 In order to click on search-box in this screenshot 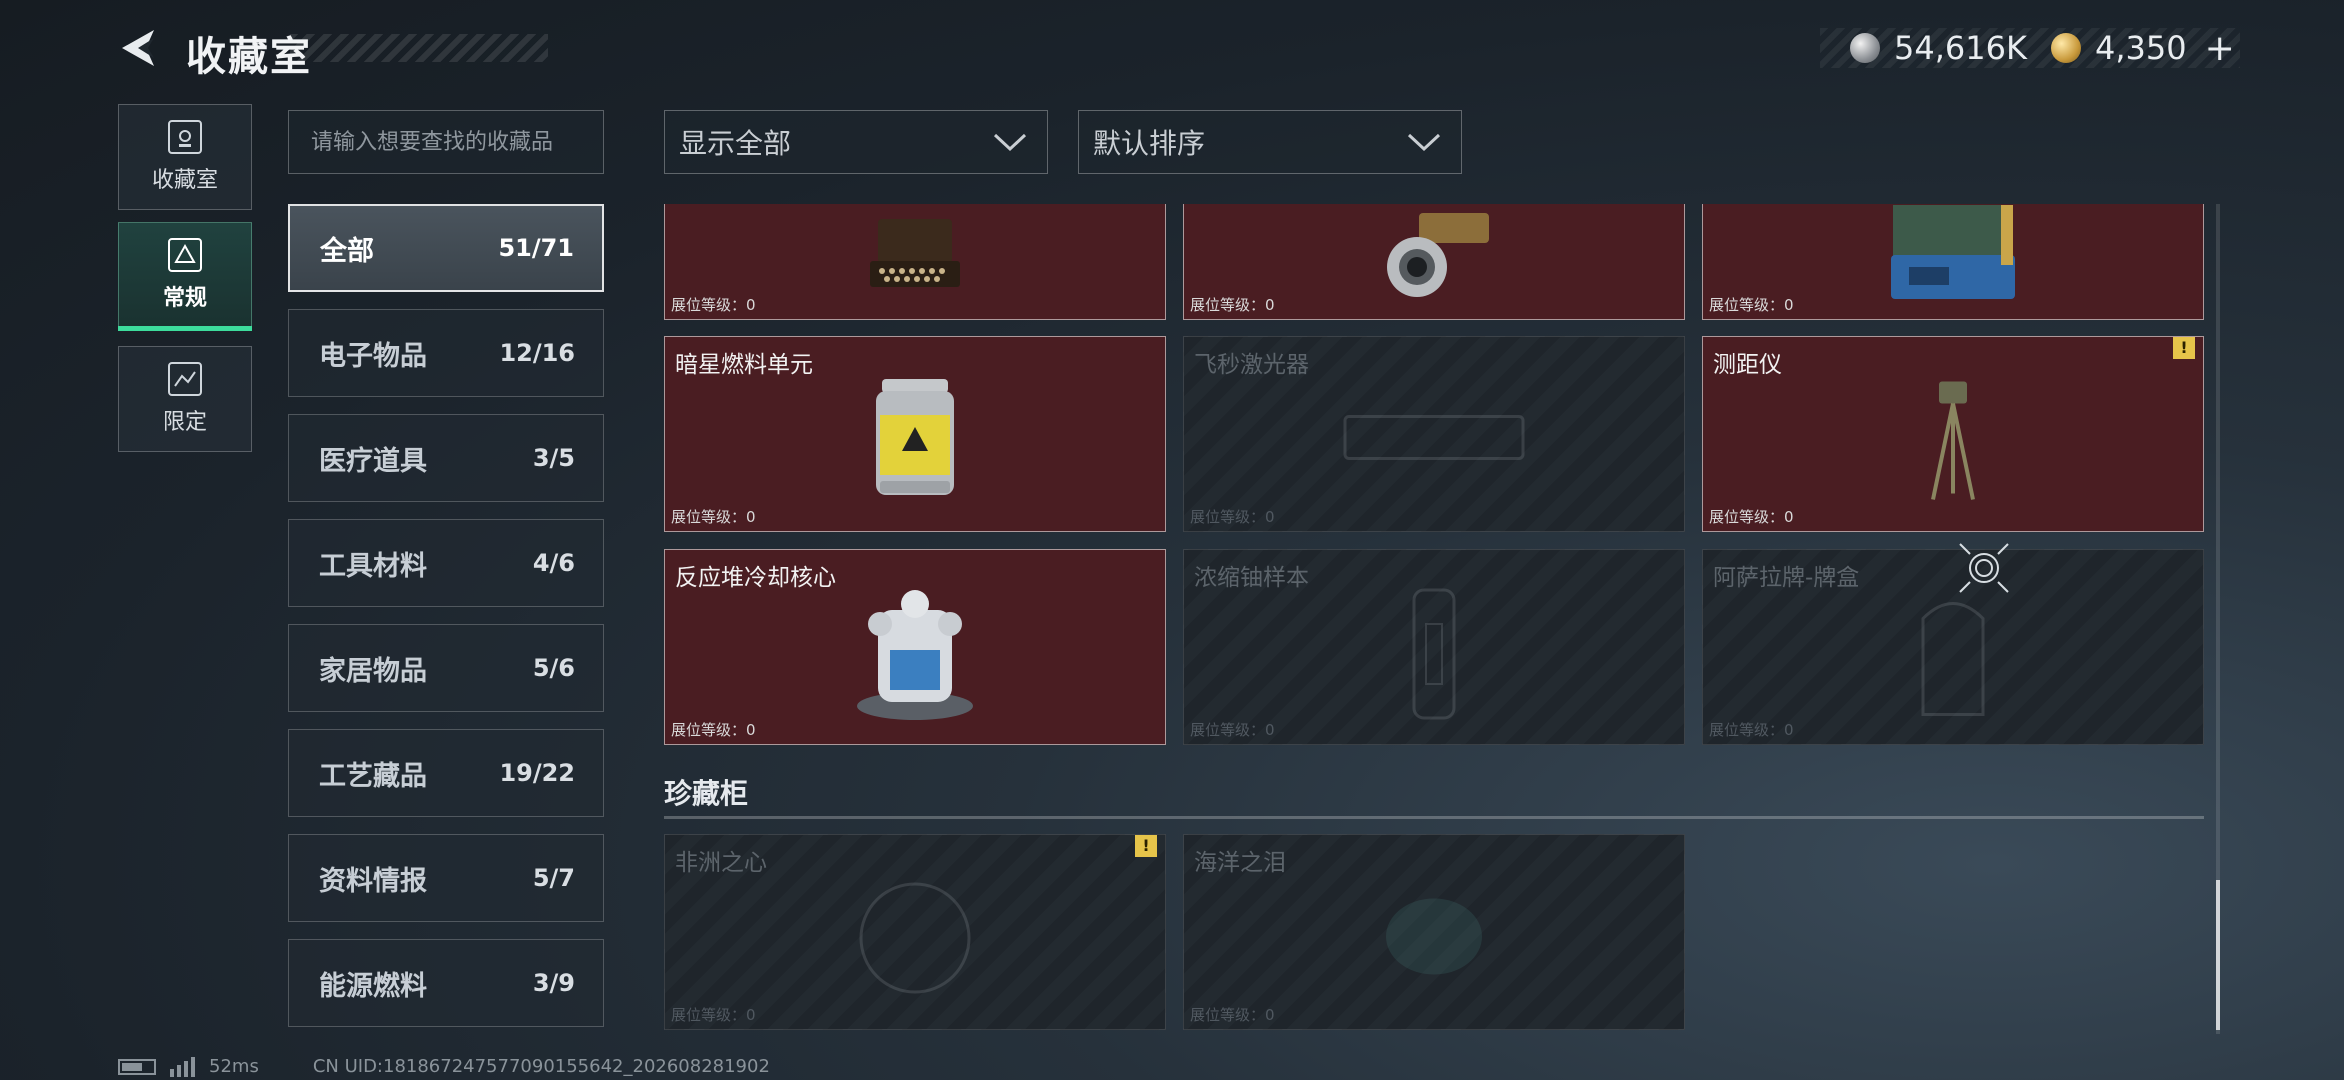, I will do `click(446, 142)`.